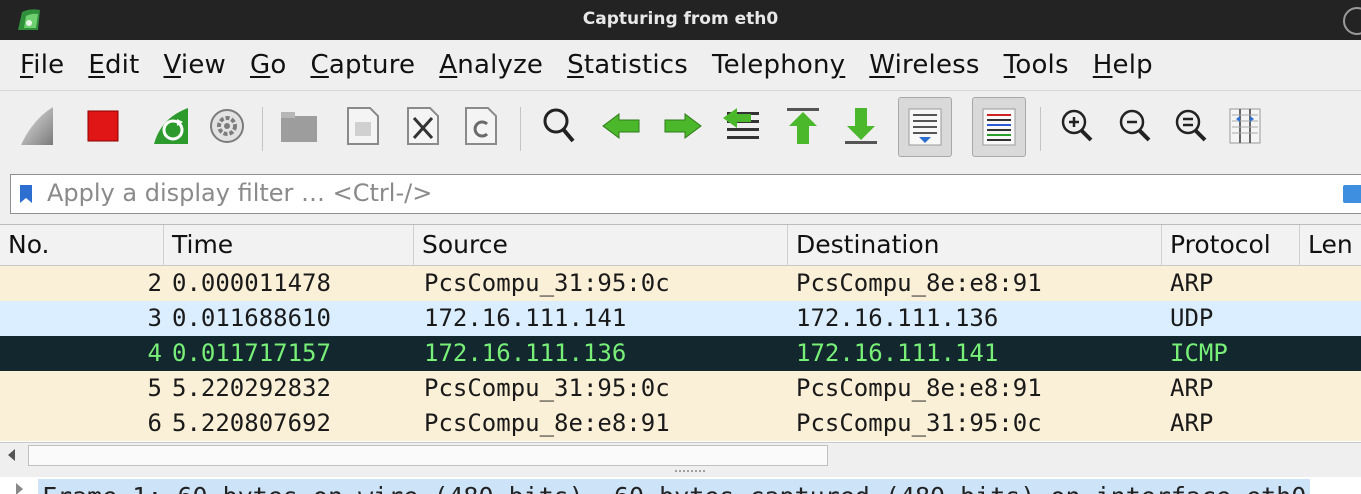 Image resolution: width=1361 pixels, height=494 pixels. I want to click on menu-item-text: ireless, so click(937, 65).